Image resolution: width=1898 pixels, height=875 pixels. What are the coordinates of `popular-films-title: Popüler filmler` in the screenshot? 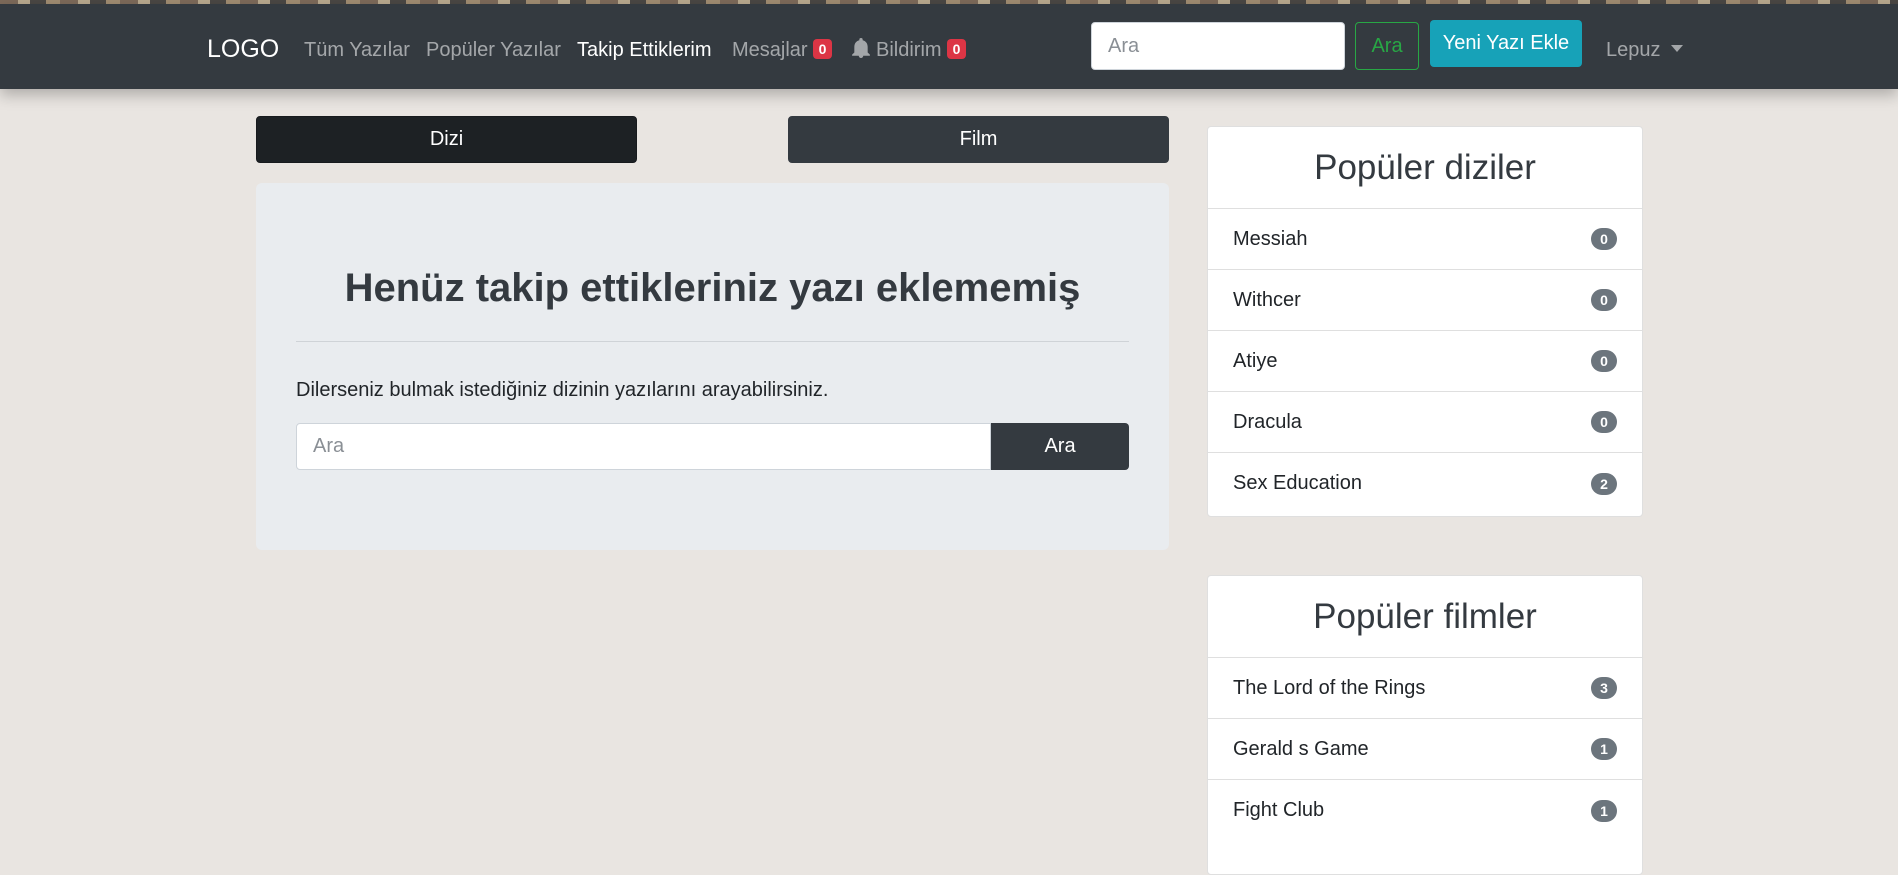 It's located at (1425, 617).